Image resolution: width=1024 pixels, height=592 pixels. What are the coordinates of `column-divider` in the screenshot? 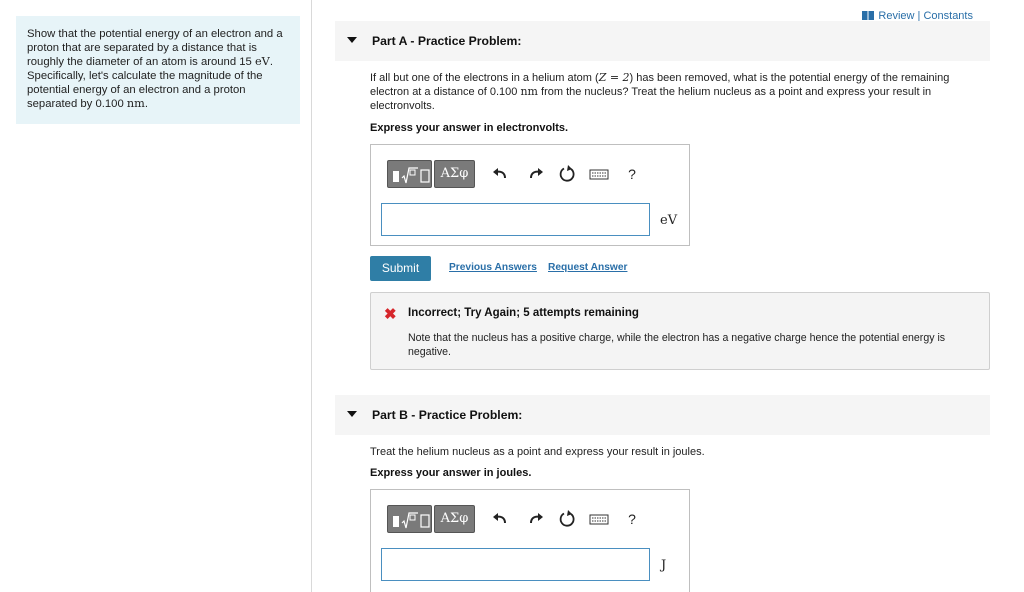 It's located at (311, 296).